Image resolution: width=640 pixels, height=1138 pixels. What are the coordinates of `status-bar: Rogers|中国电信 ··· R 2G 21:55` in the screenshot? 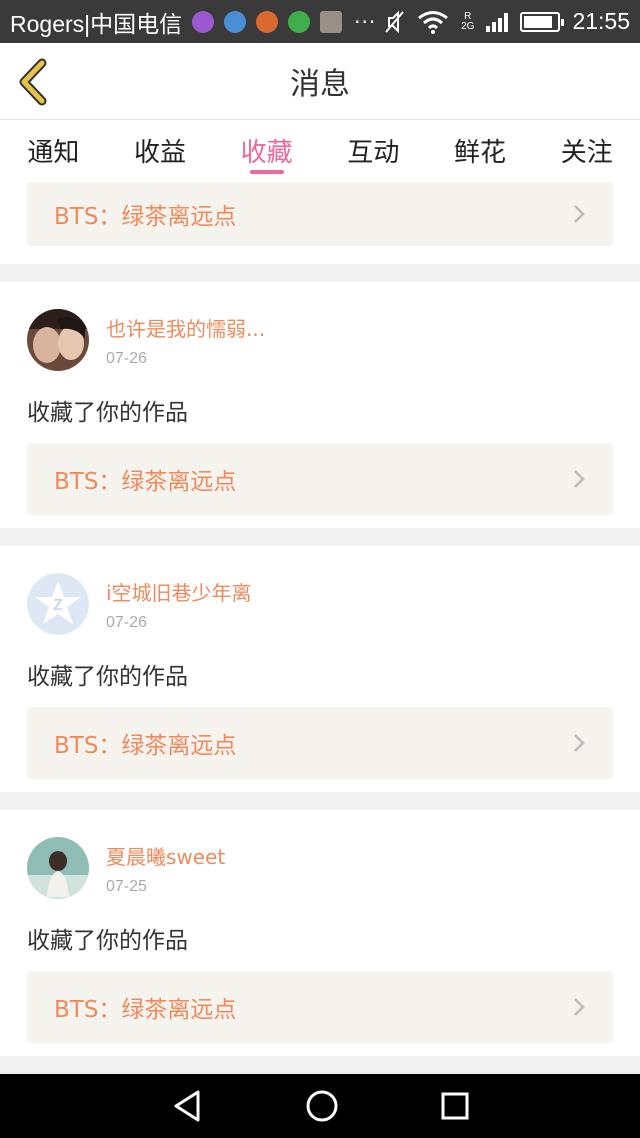 It's located at (320, 21).